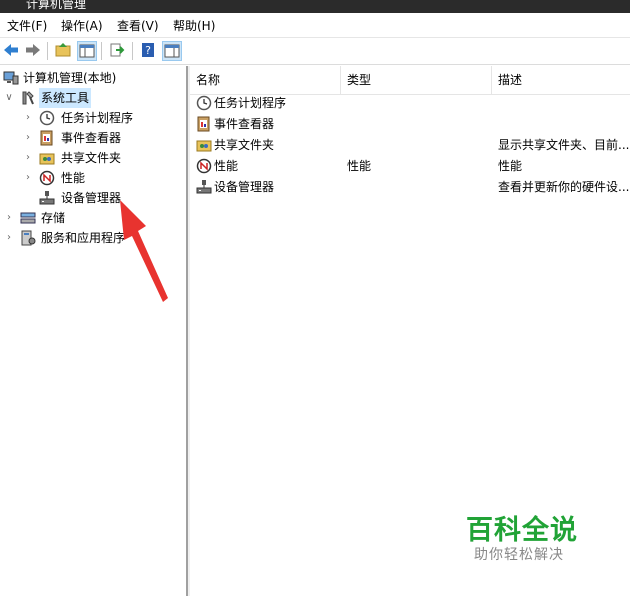 This screenshot has height=596, width=630. I want to click on watermark-subtitle: 助你轻松解决, so click(519, 555).